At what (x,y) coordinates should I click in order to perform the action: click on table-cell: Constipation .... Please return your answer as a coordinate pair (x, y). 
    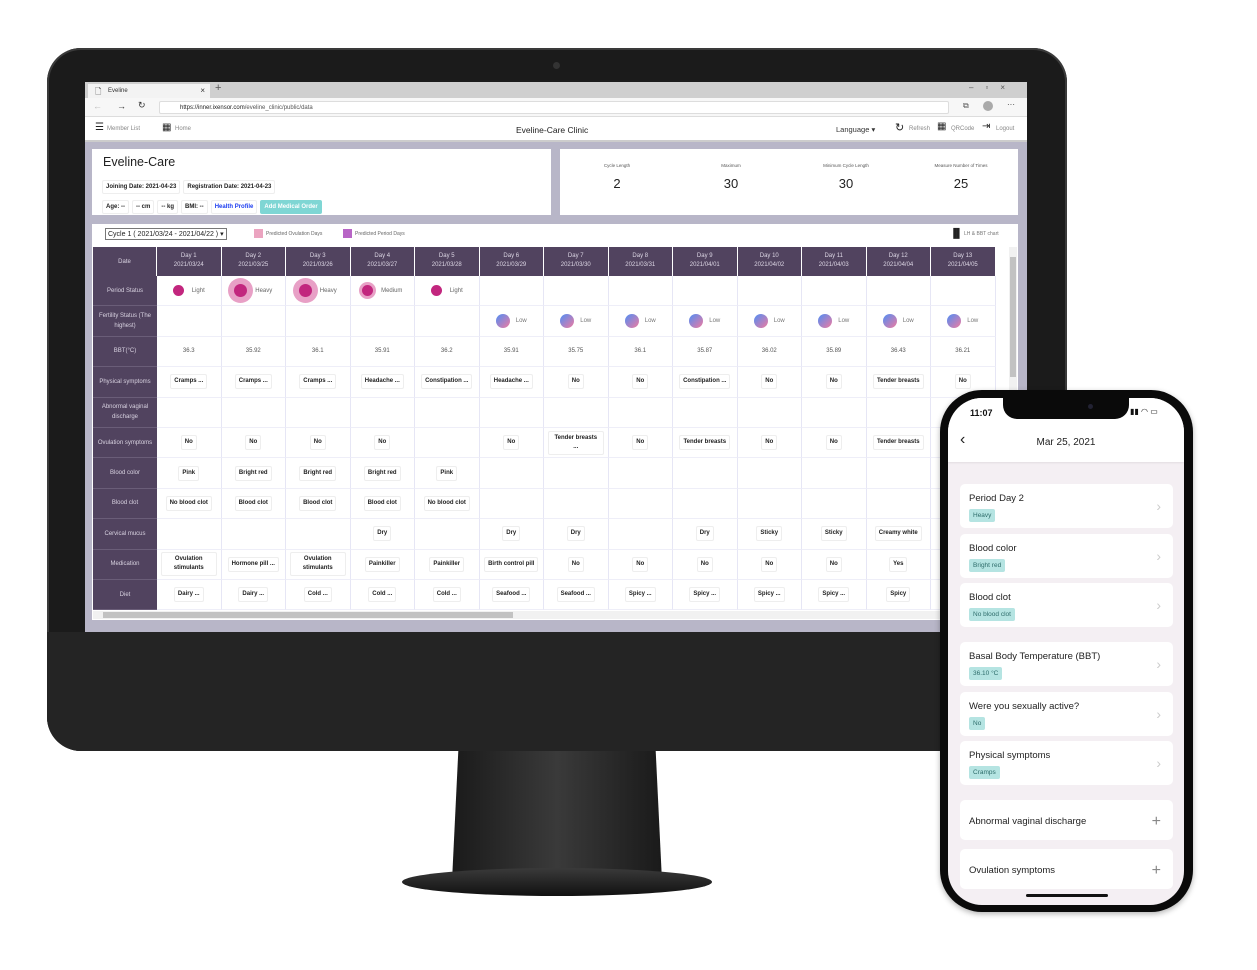
    Looking at the image, I should click on (447, 382).